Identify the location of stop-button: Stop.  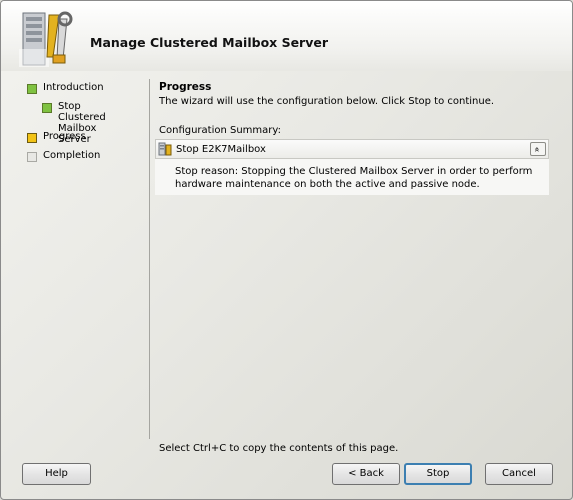
(438, 474).